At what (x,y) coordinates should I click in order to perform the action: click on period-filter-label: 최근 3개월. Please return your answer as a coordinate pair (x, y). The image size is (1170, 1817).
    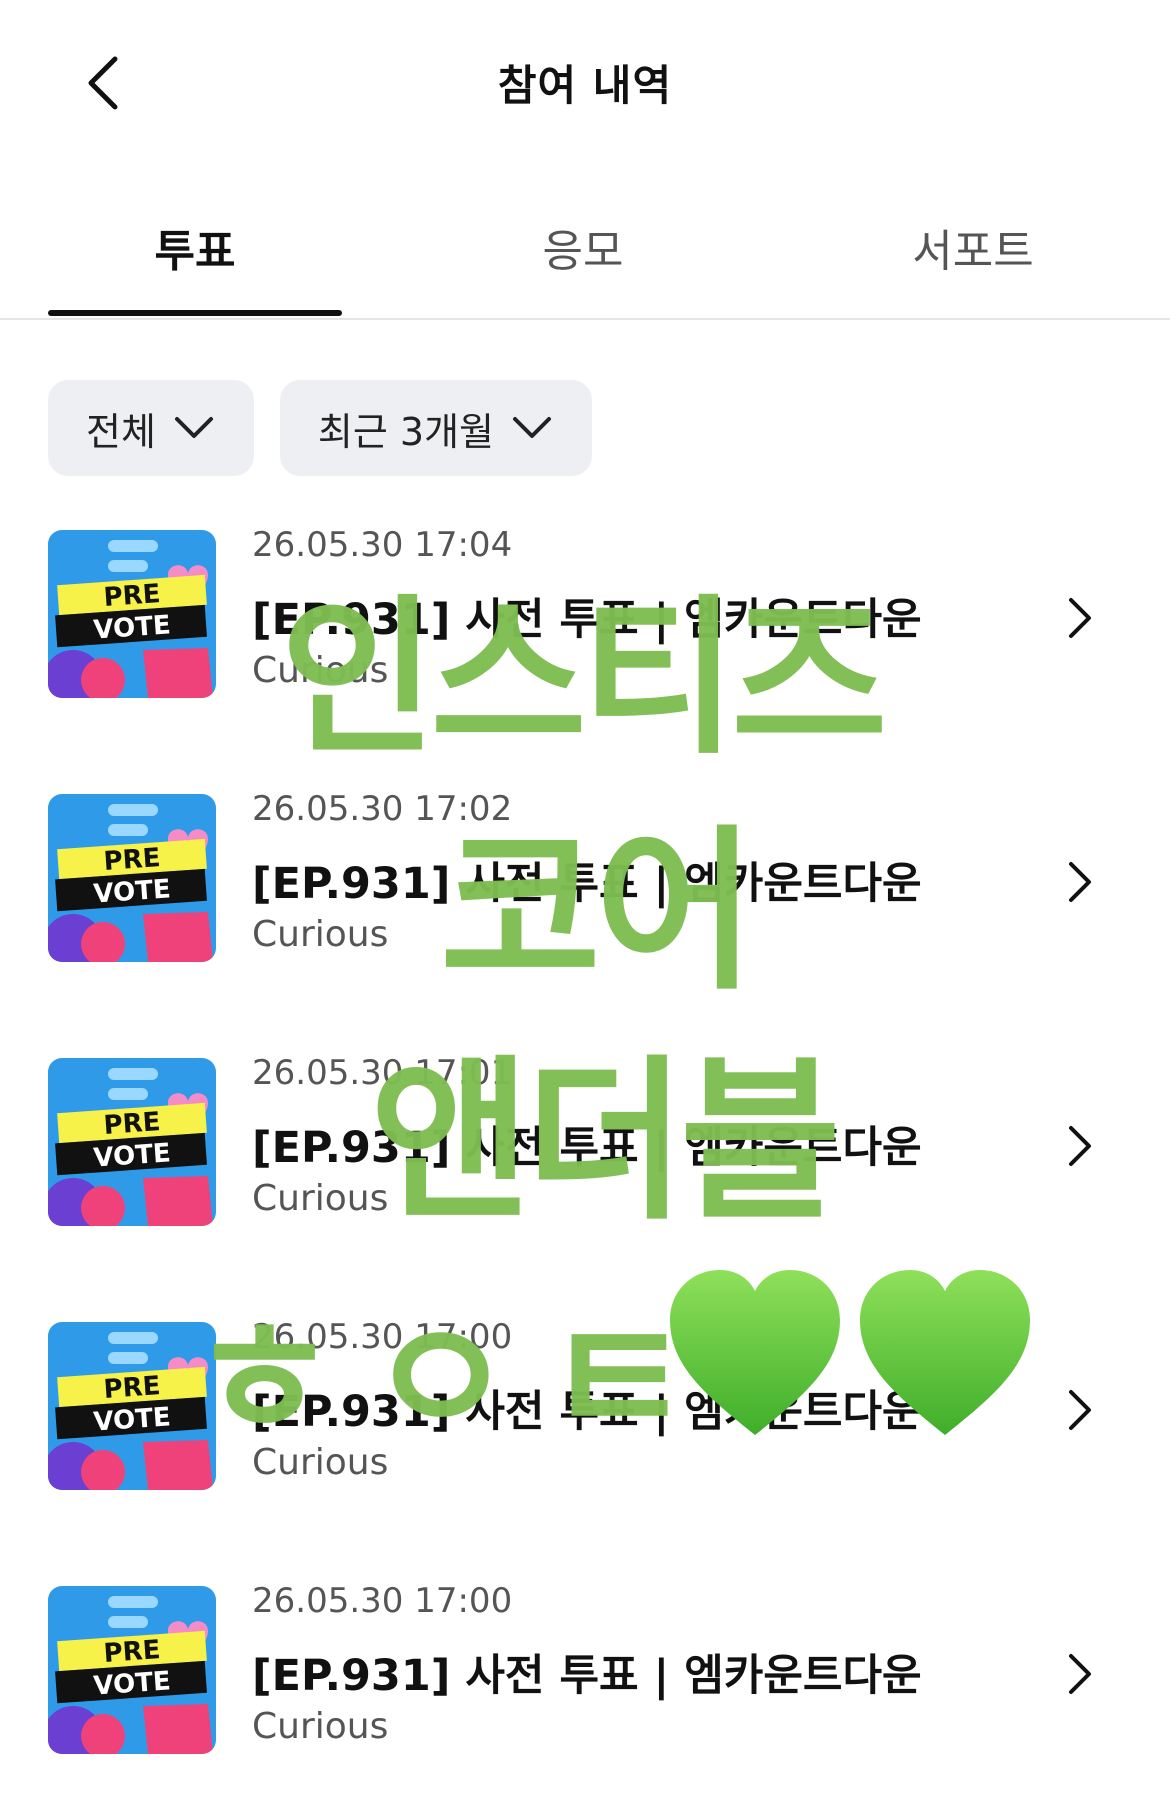
    Looking at the image, I should click on (406, 431).